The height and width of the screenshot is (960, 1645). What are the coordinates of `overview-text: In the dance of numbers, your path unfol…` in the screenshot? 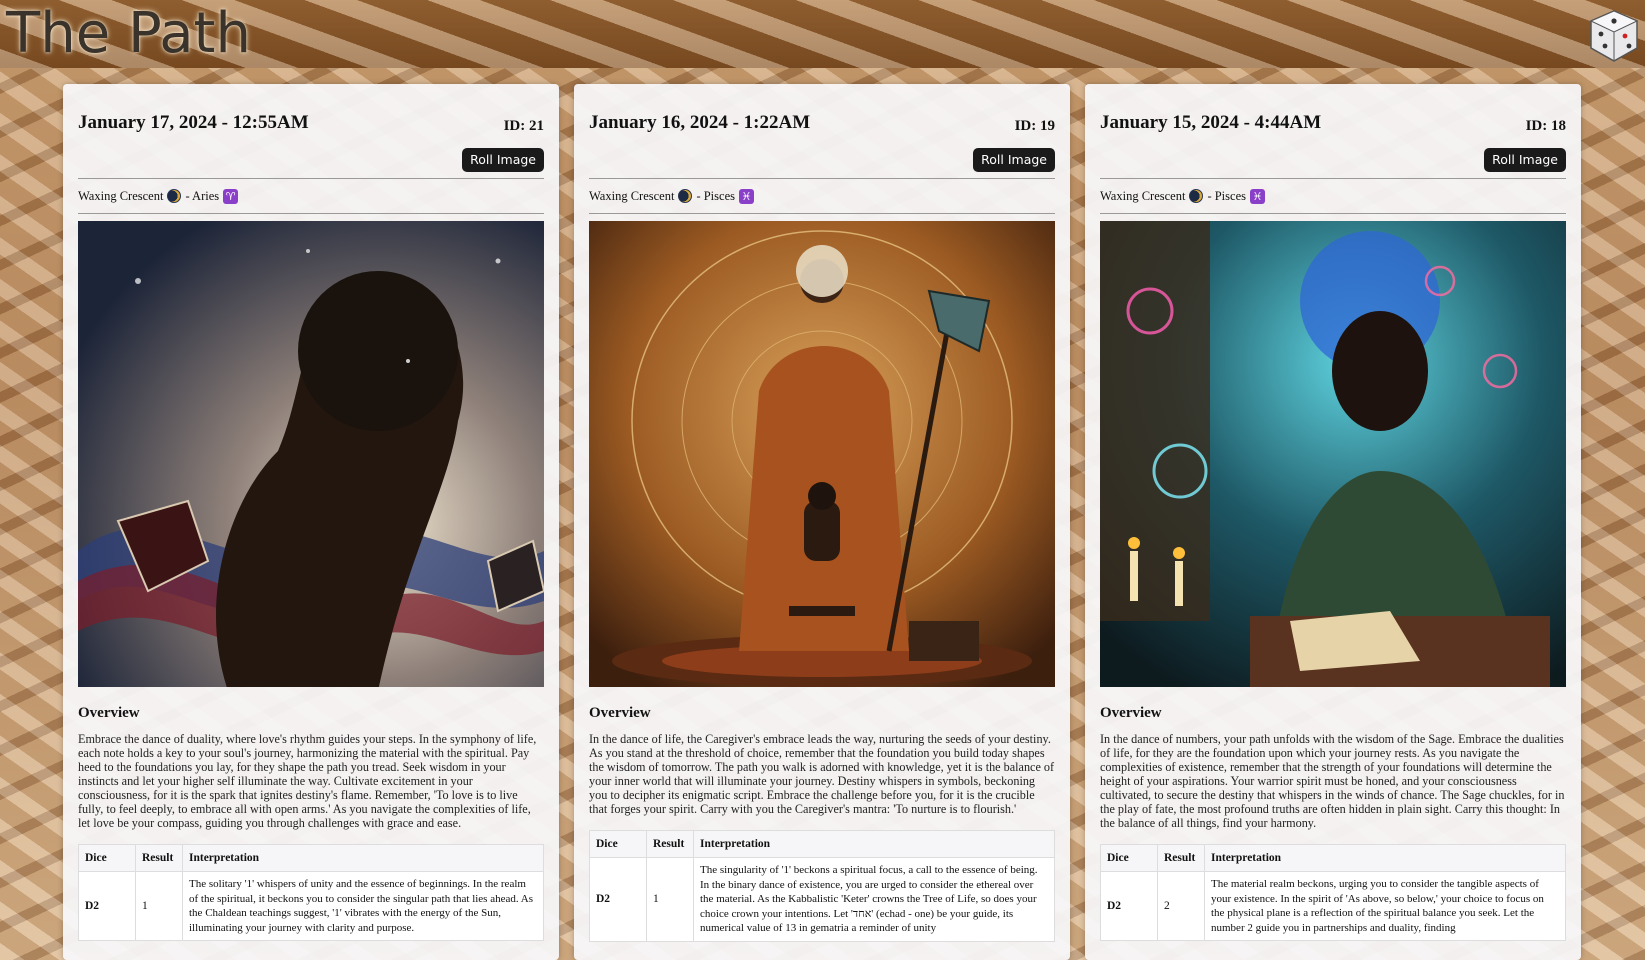 It's located at (1332, 781).